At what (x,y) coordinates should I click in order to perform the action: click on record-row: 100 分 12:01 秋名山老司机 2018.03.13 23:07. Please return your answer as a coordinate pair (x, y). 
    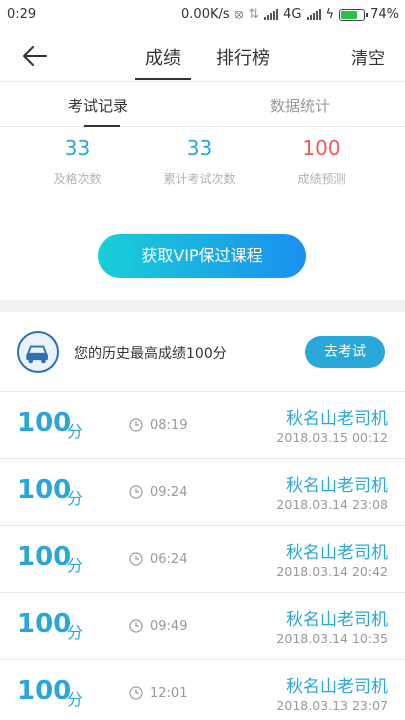
    Looking at the image, I should click on (202, 690).